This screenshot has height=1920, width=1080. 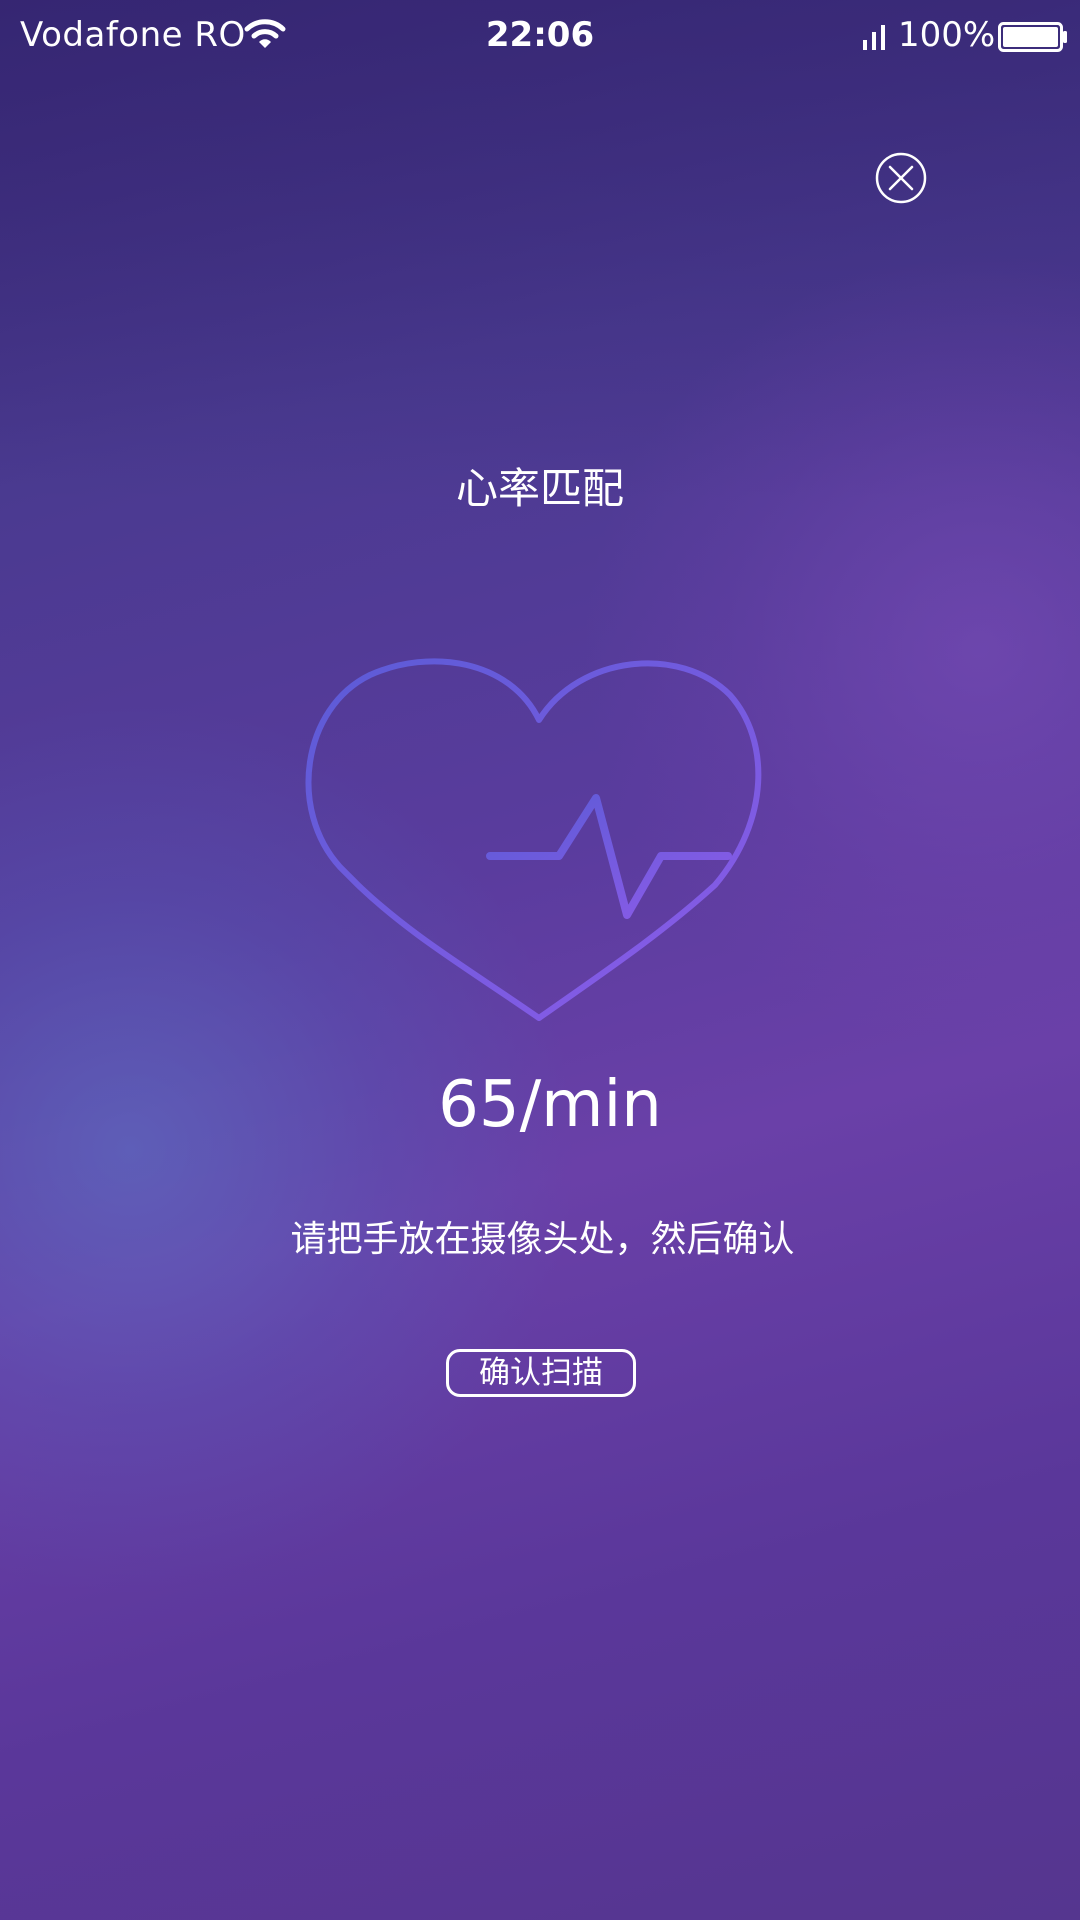 I want to click on battery-icon, so click(x=1032, y=37).